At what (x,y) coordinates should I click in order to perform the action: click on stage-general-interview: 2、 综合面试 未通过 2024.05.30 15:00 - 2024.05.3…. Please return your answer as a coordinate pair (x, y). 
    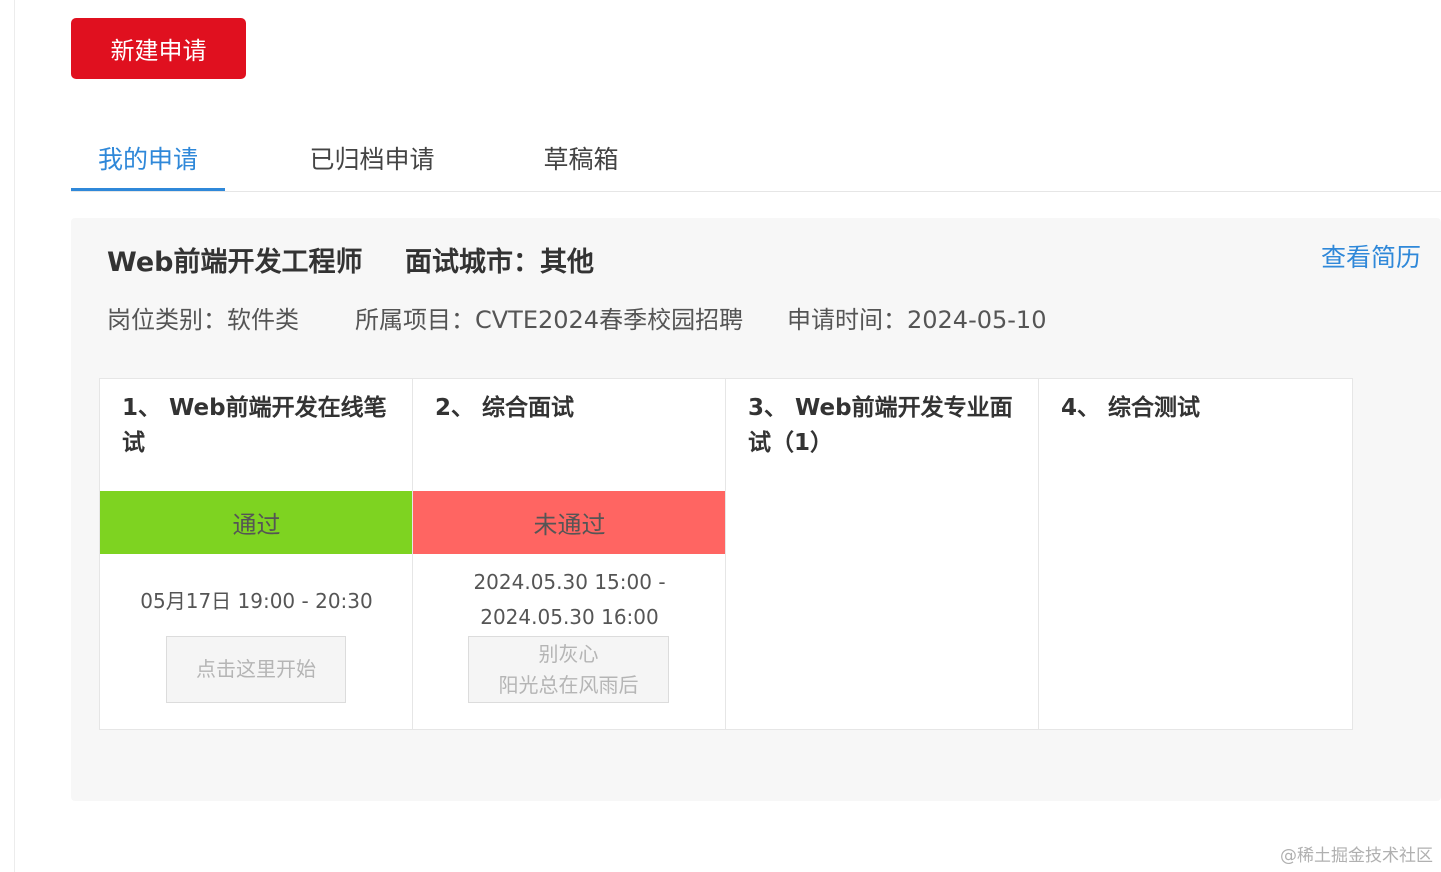
    Looking at the image, I should click on (569, 554).